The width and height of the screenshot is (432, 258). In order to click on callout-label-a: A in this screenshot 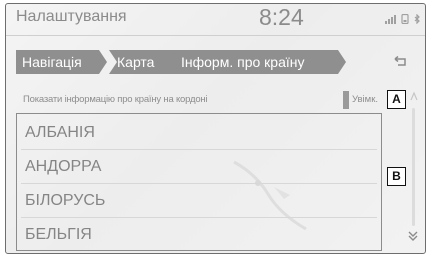, I will do `click(396, 99)`.